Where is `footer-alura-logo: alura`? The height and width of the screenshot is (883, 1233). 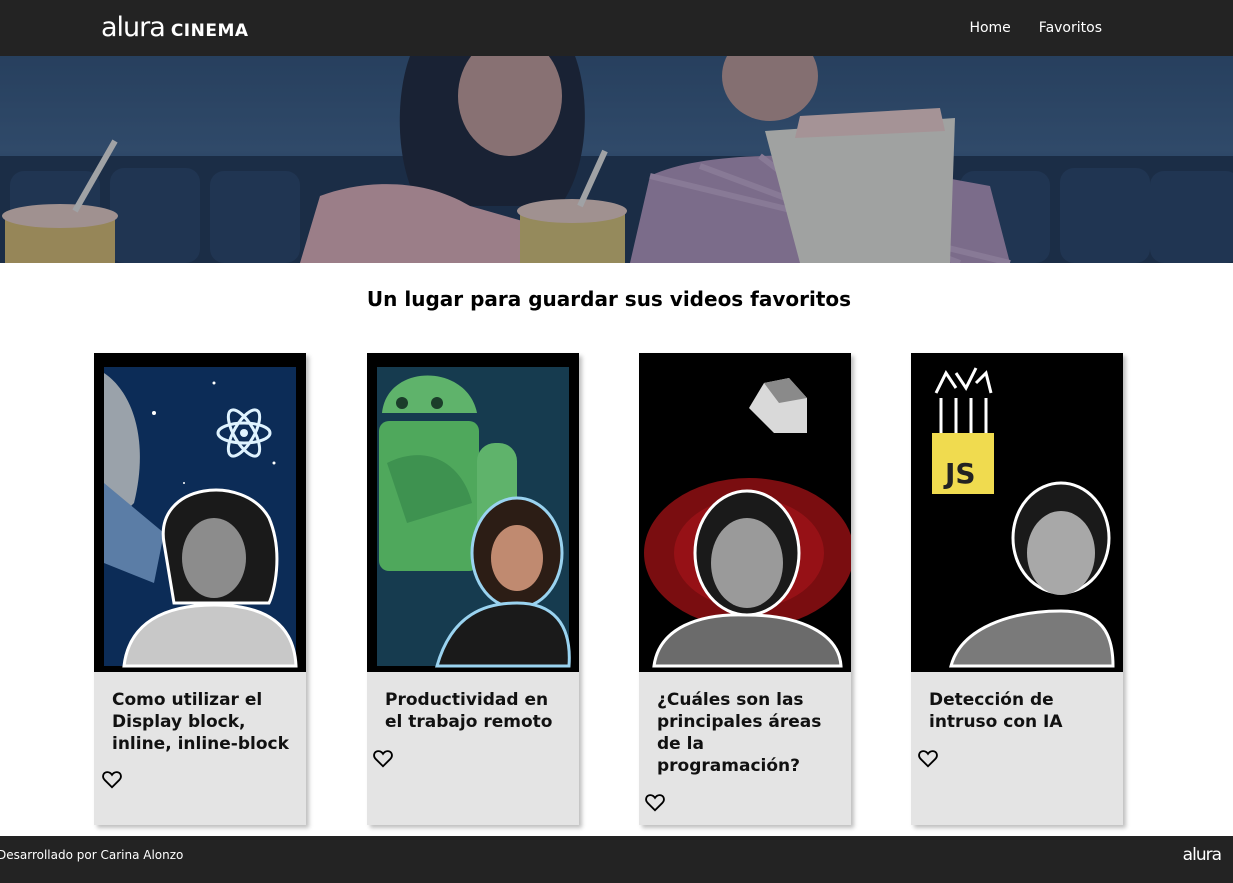
footer-alura-logo: alura is located at coordinates (1202, 855).